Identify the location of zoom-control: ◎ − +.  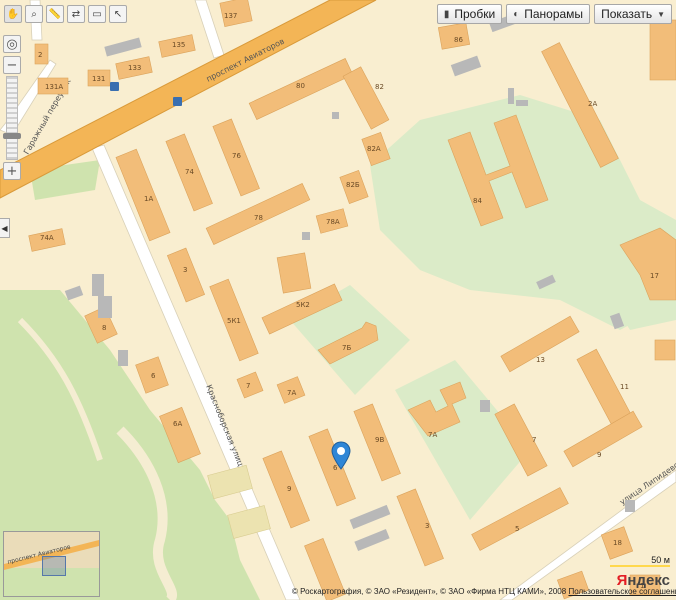
(12, 107).